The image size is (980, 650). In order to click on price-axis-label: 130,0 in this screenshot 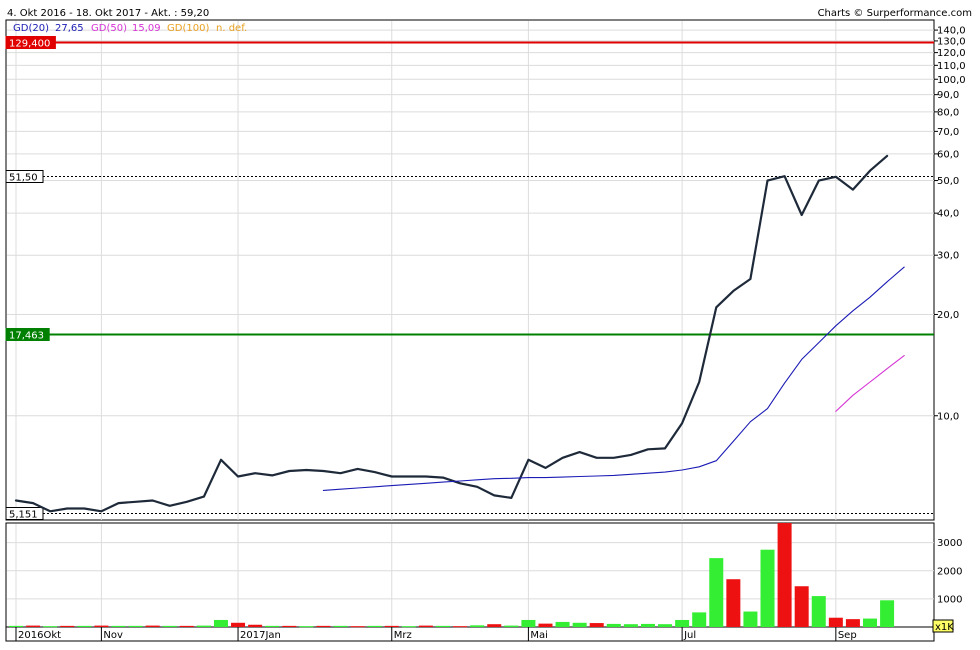, I will do `click(951, 41)`.